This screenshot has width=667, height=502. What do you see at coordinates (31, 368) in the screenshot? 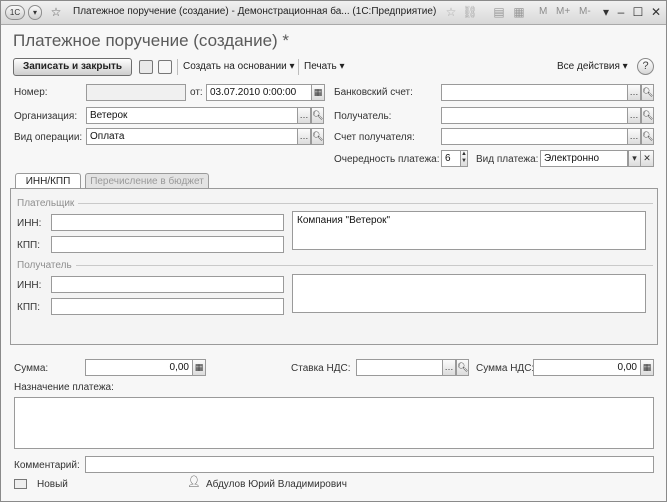
I see `sum-label: Сумма:` at bounding box center [31, 368].